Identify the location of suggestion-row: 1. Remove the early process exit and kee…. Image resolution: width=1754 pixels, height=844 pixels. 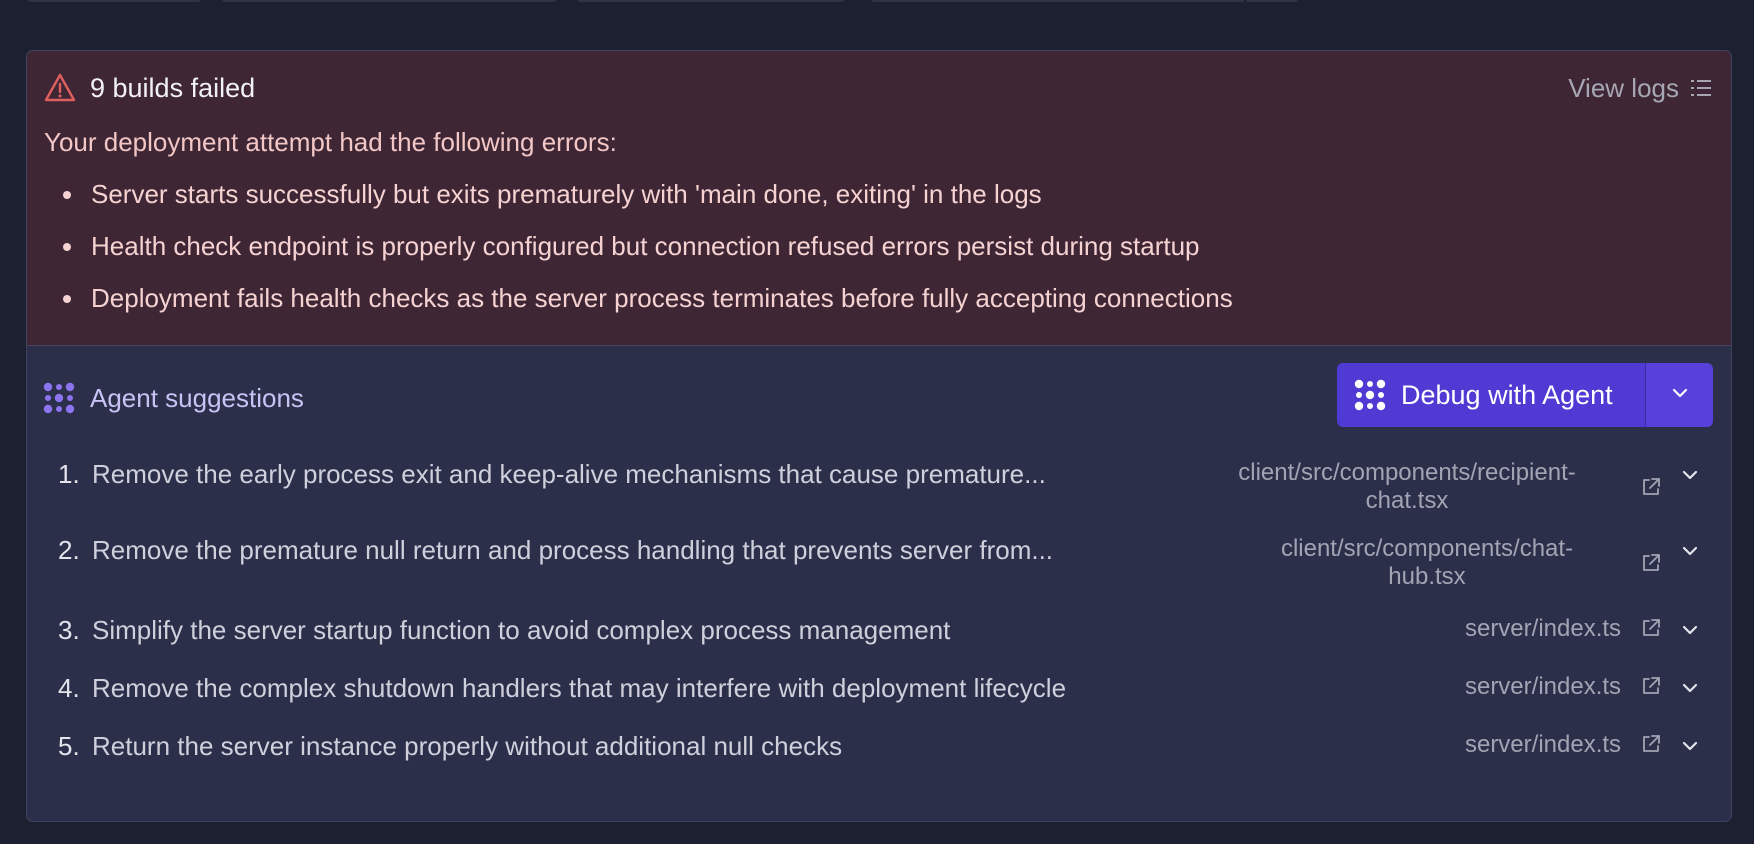
(879, 485).